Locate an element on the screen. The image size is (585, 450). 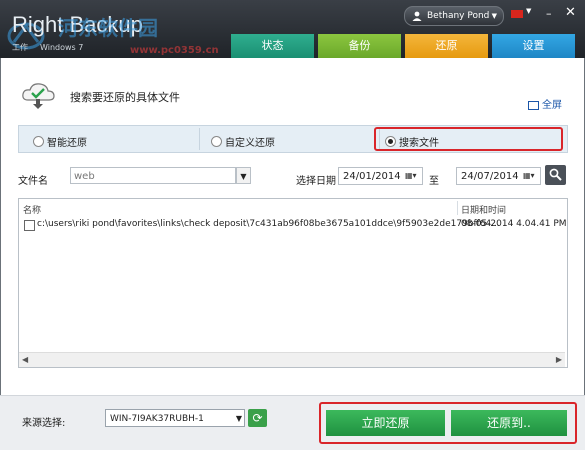
watermark-text: 河东软件园 is located at coordinates (108, 28).